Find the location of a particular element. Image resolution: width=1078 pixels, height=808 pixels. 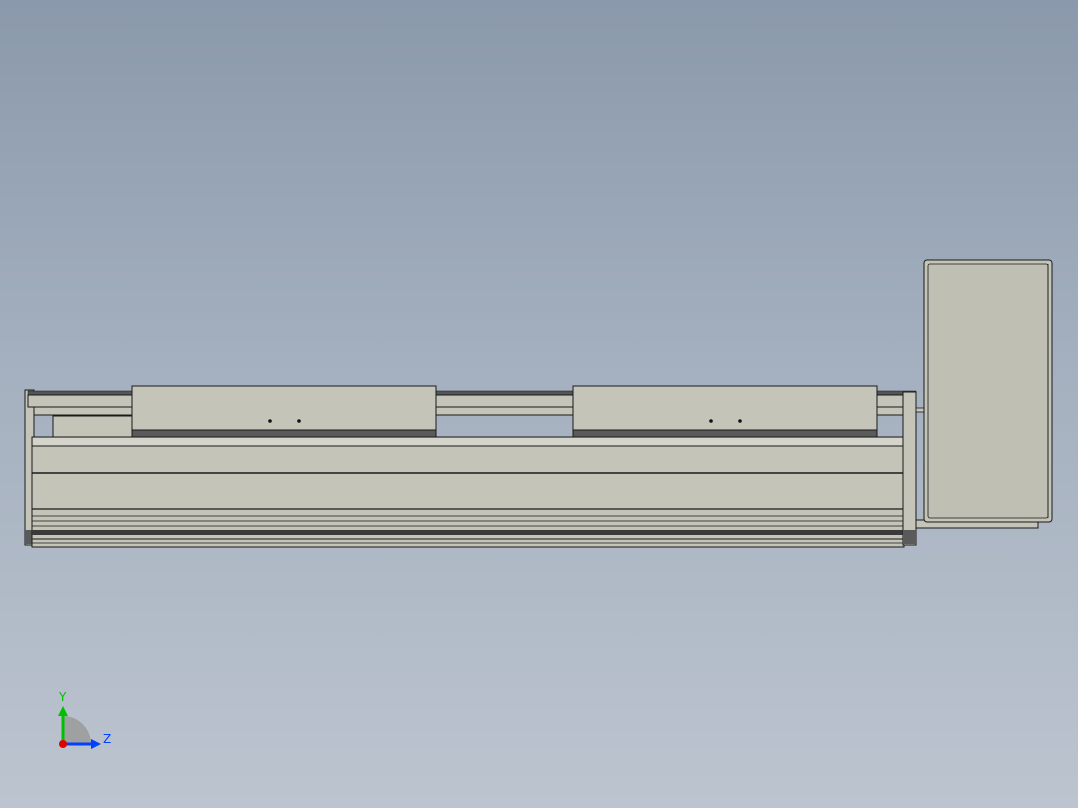

y-axis-arrowhead is located at coordinates (63, 711).